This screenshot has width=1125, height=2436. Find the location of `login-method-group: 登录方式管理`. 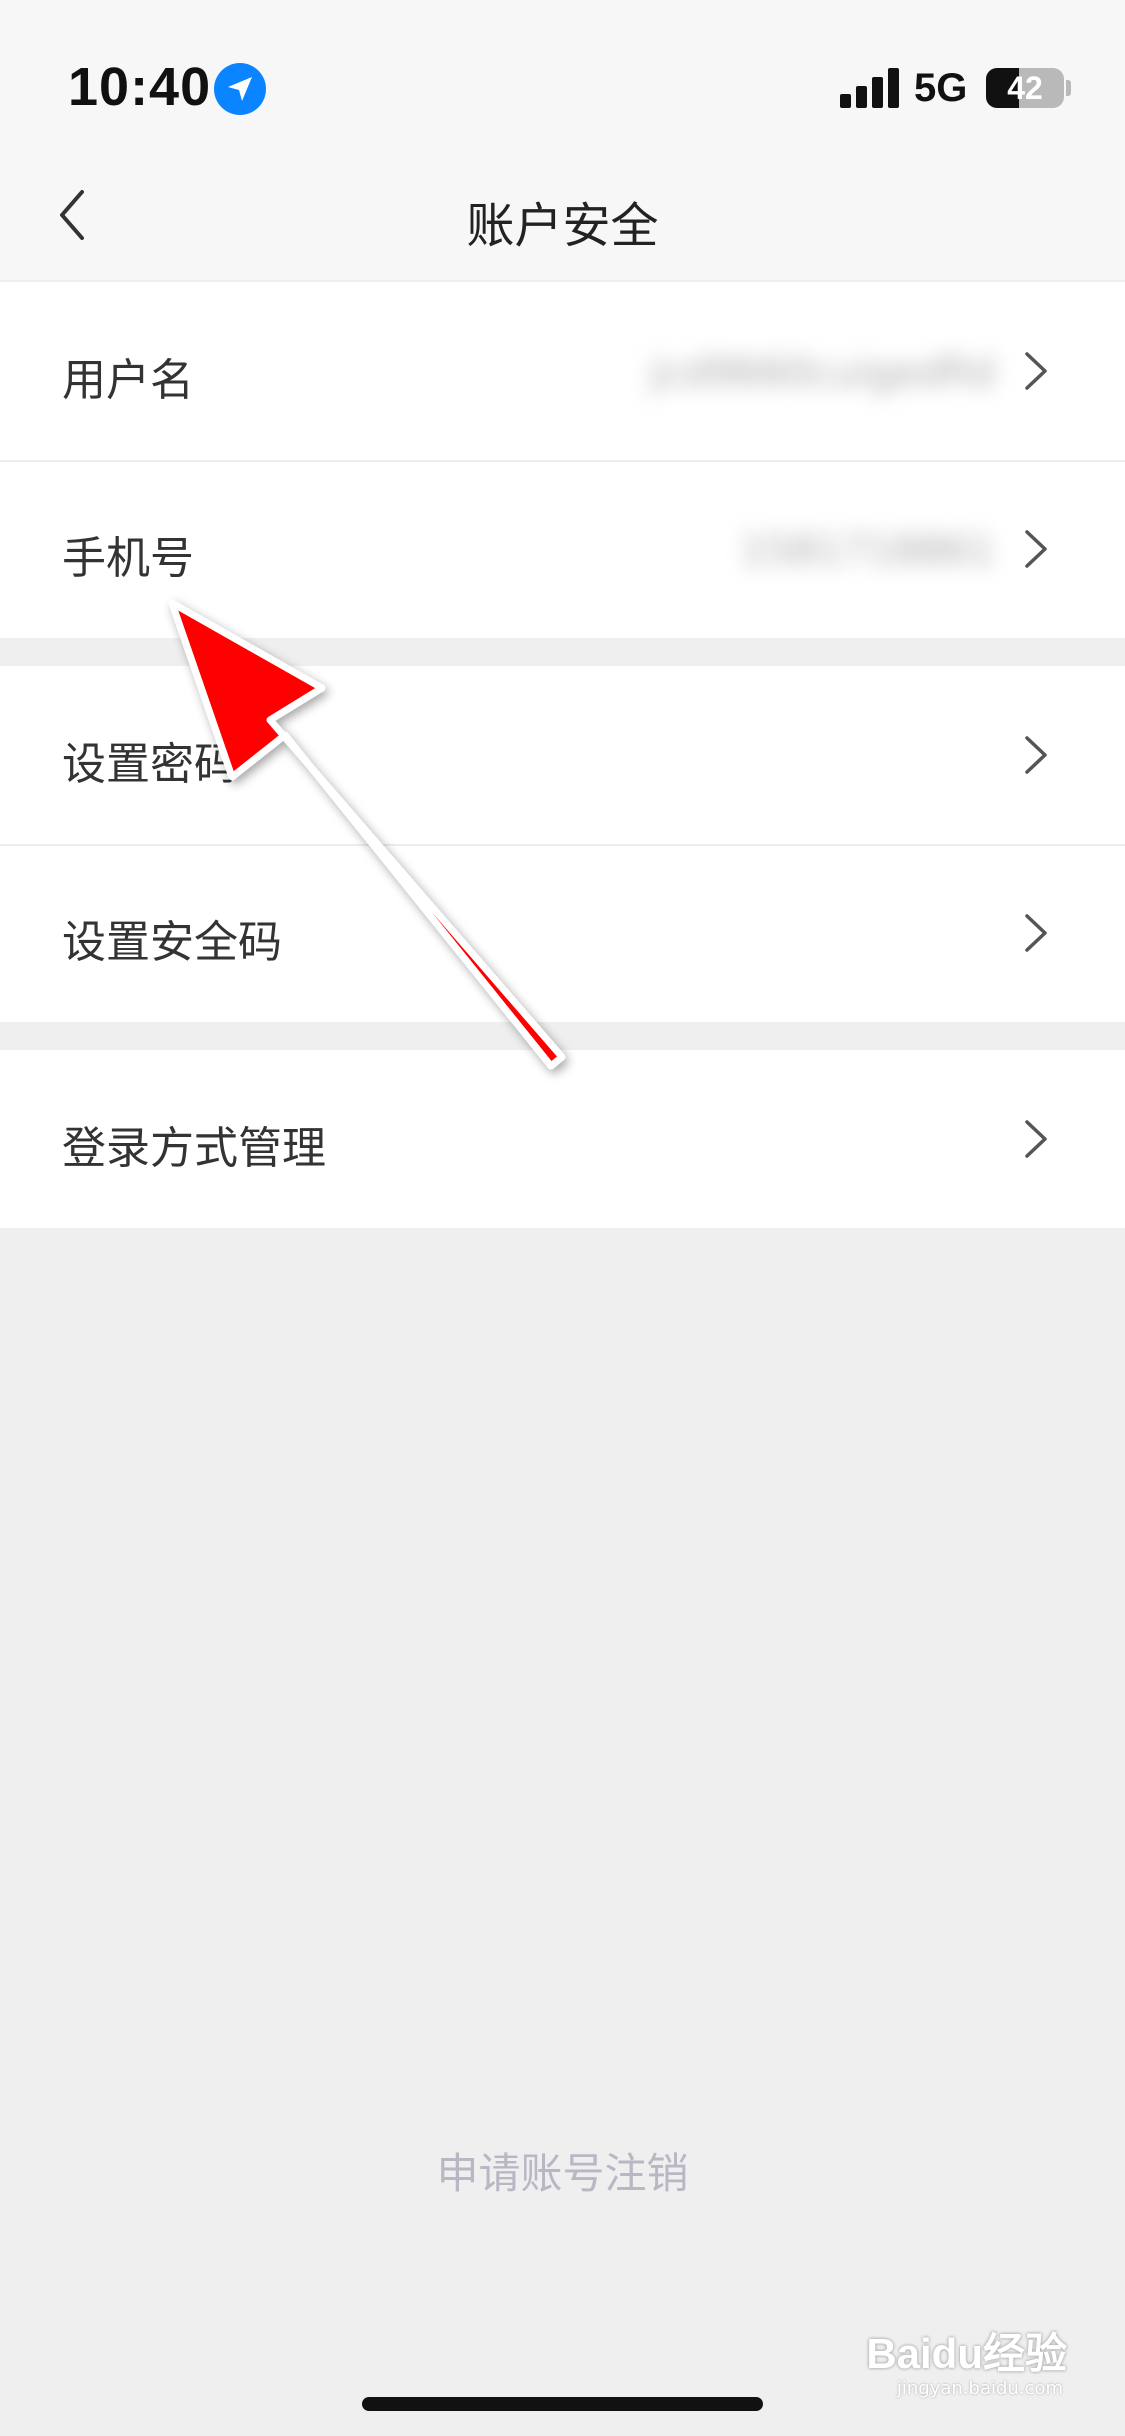

login-method-group: 登录方式管理 is located at coordinates (562, 1139).